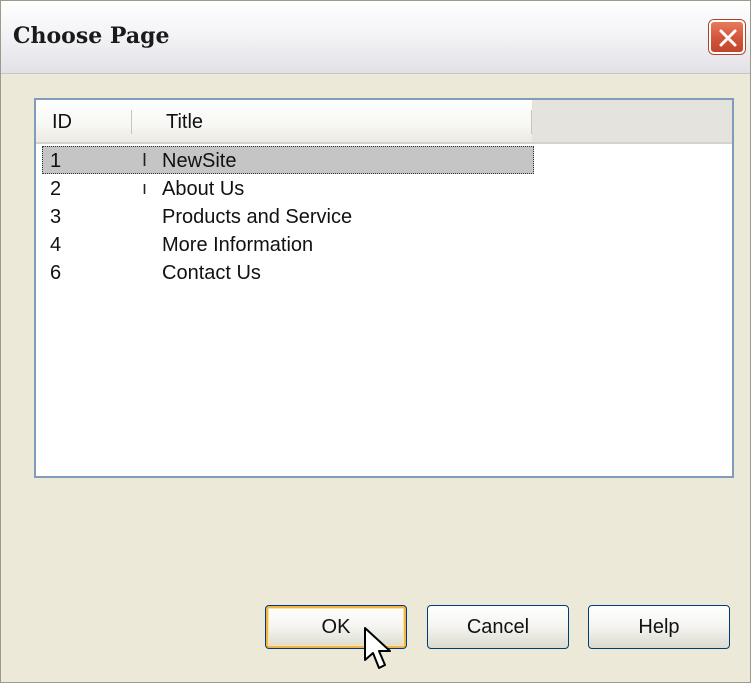 The height and width of the screenshot is (683, 751). Describe the element at coordinates (91, 36) in the screenshot. I see `dialog-title: Choose Page` at that location.